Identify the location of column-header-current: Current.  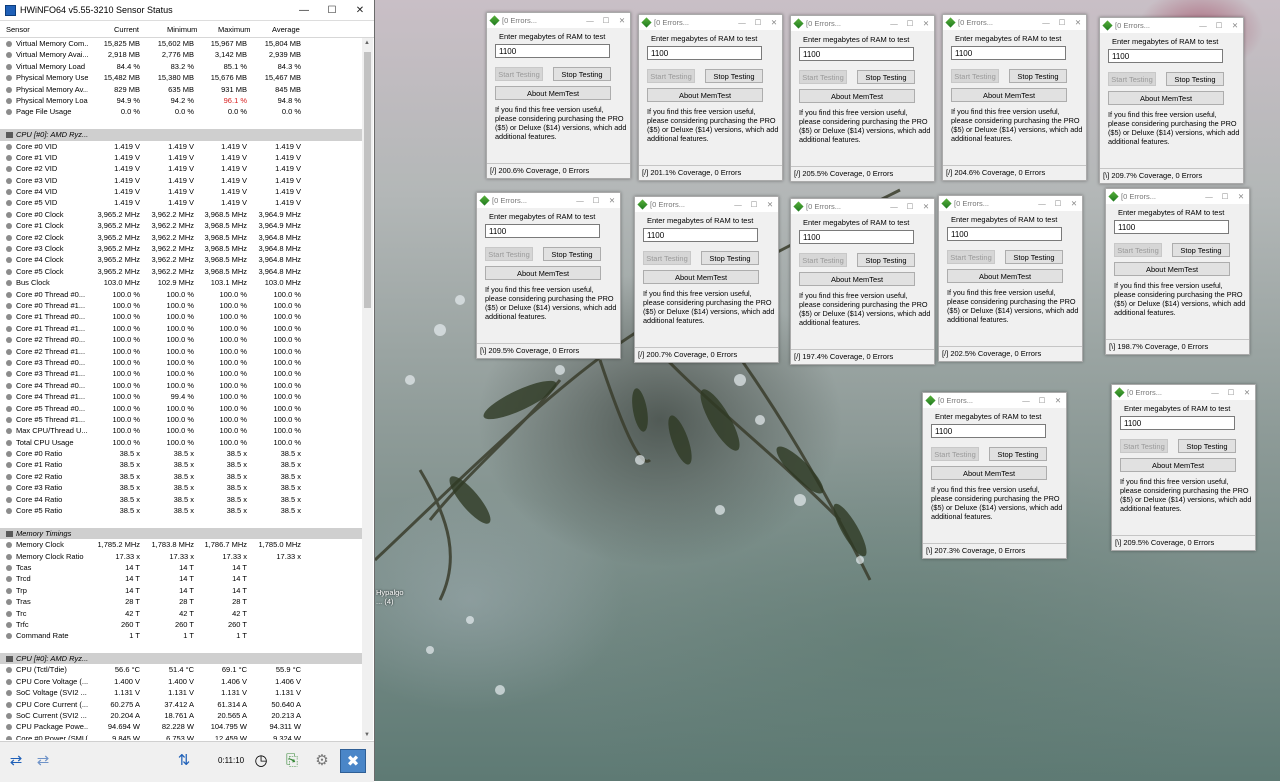
(126, 29).